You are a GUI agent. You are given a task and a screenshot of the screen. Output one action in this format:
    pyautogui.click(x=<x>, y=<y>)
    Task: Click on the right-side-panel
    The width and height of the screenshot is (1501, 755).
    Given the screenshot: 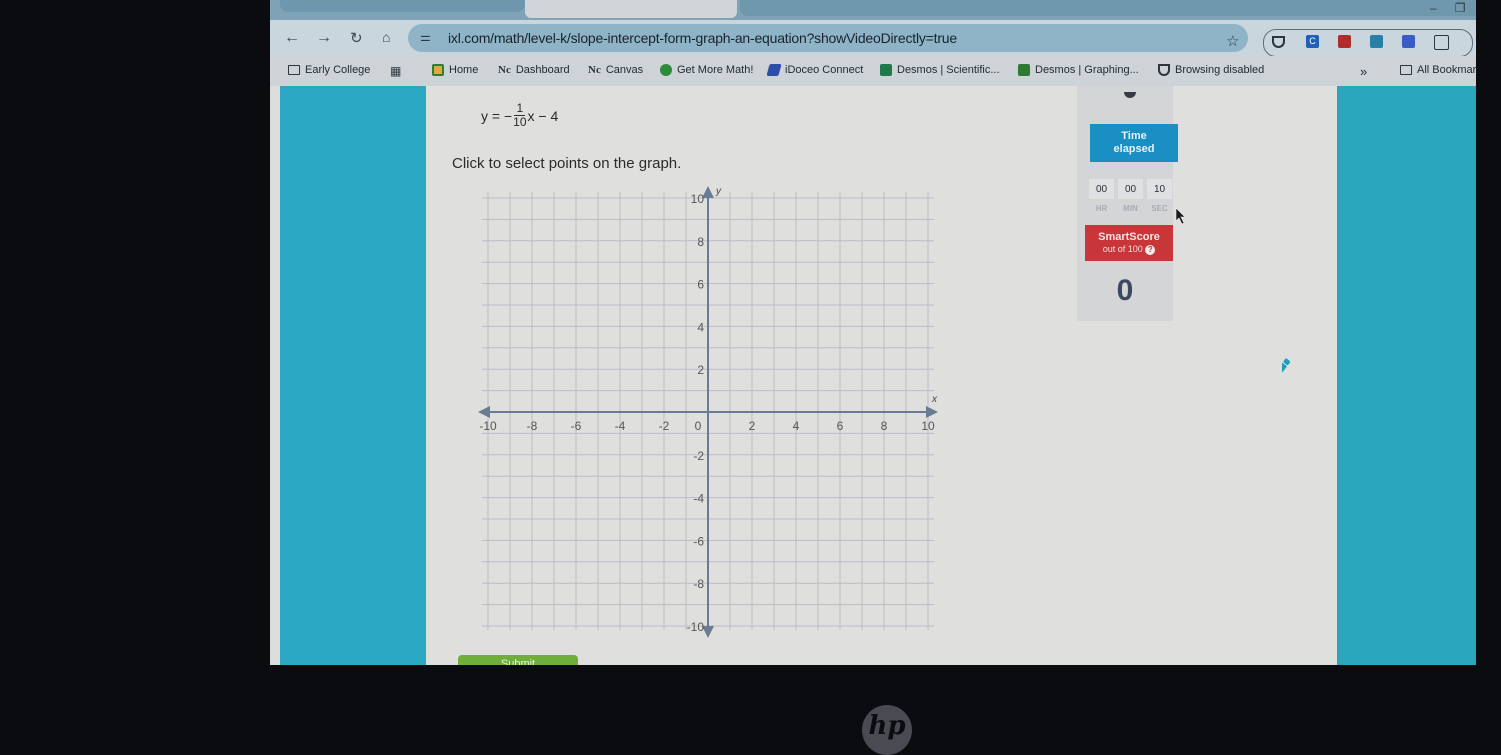 What is the action you would take?
    pyautogui.click(x=1406, y=375)
    